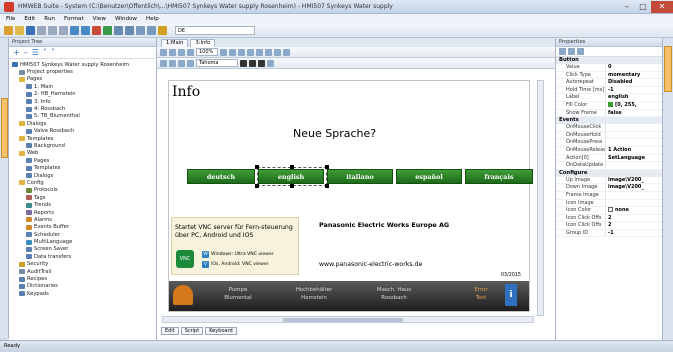 This screenshot has width=673, height=352. I want to click on add-icon: +, so click(16, 52).